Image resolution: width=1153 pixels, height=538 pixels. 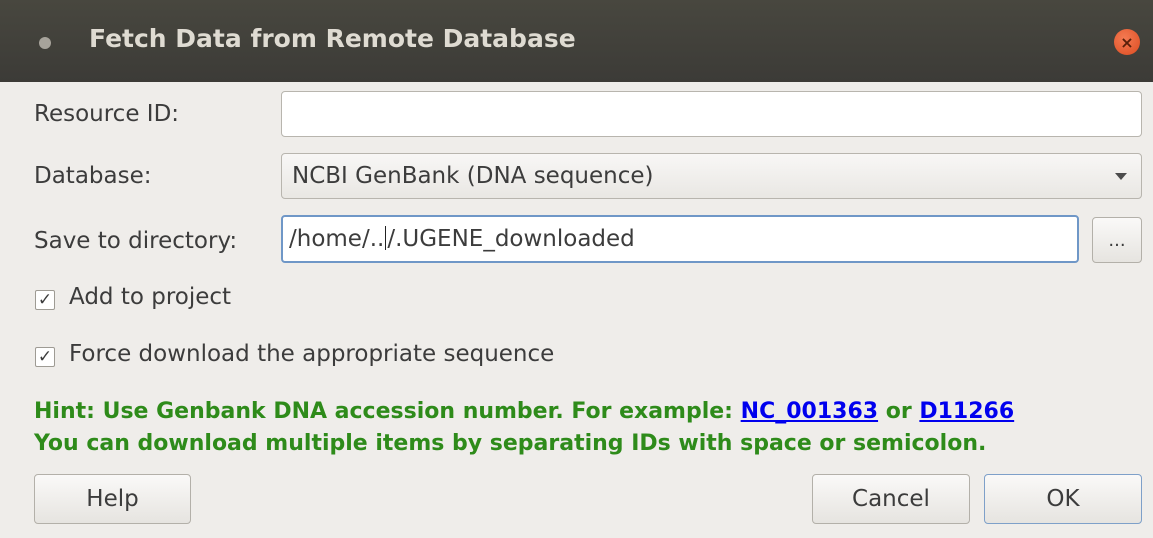 I want to click on hint-or-text: or, so click(x=899, y=411).